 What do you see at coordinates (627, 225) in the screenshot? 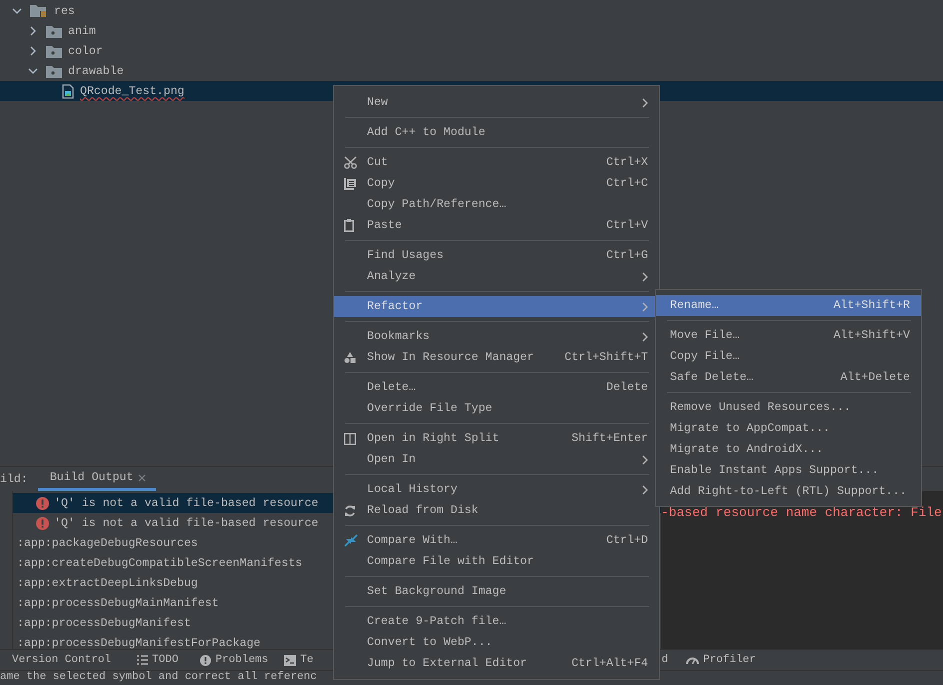
I see `shortcut-text: Ctrl+V` at bounding box center [627, 225].